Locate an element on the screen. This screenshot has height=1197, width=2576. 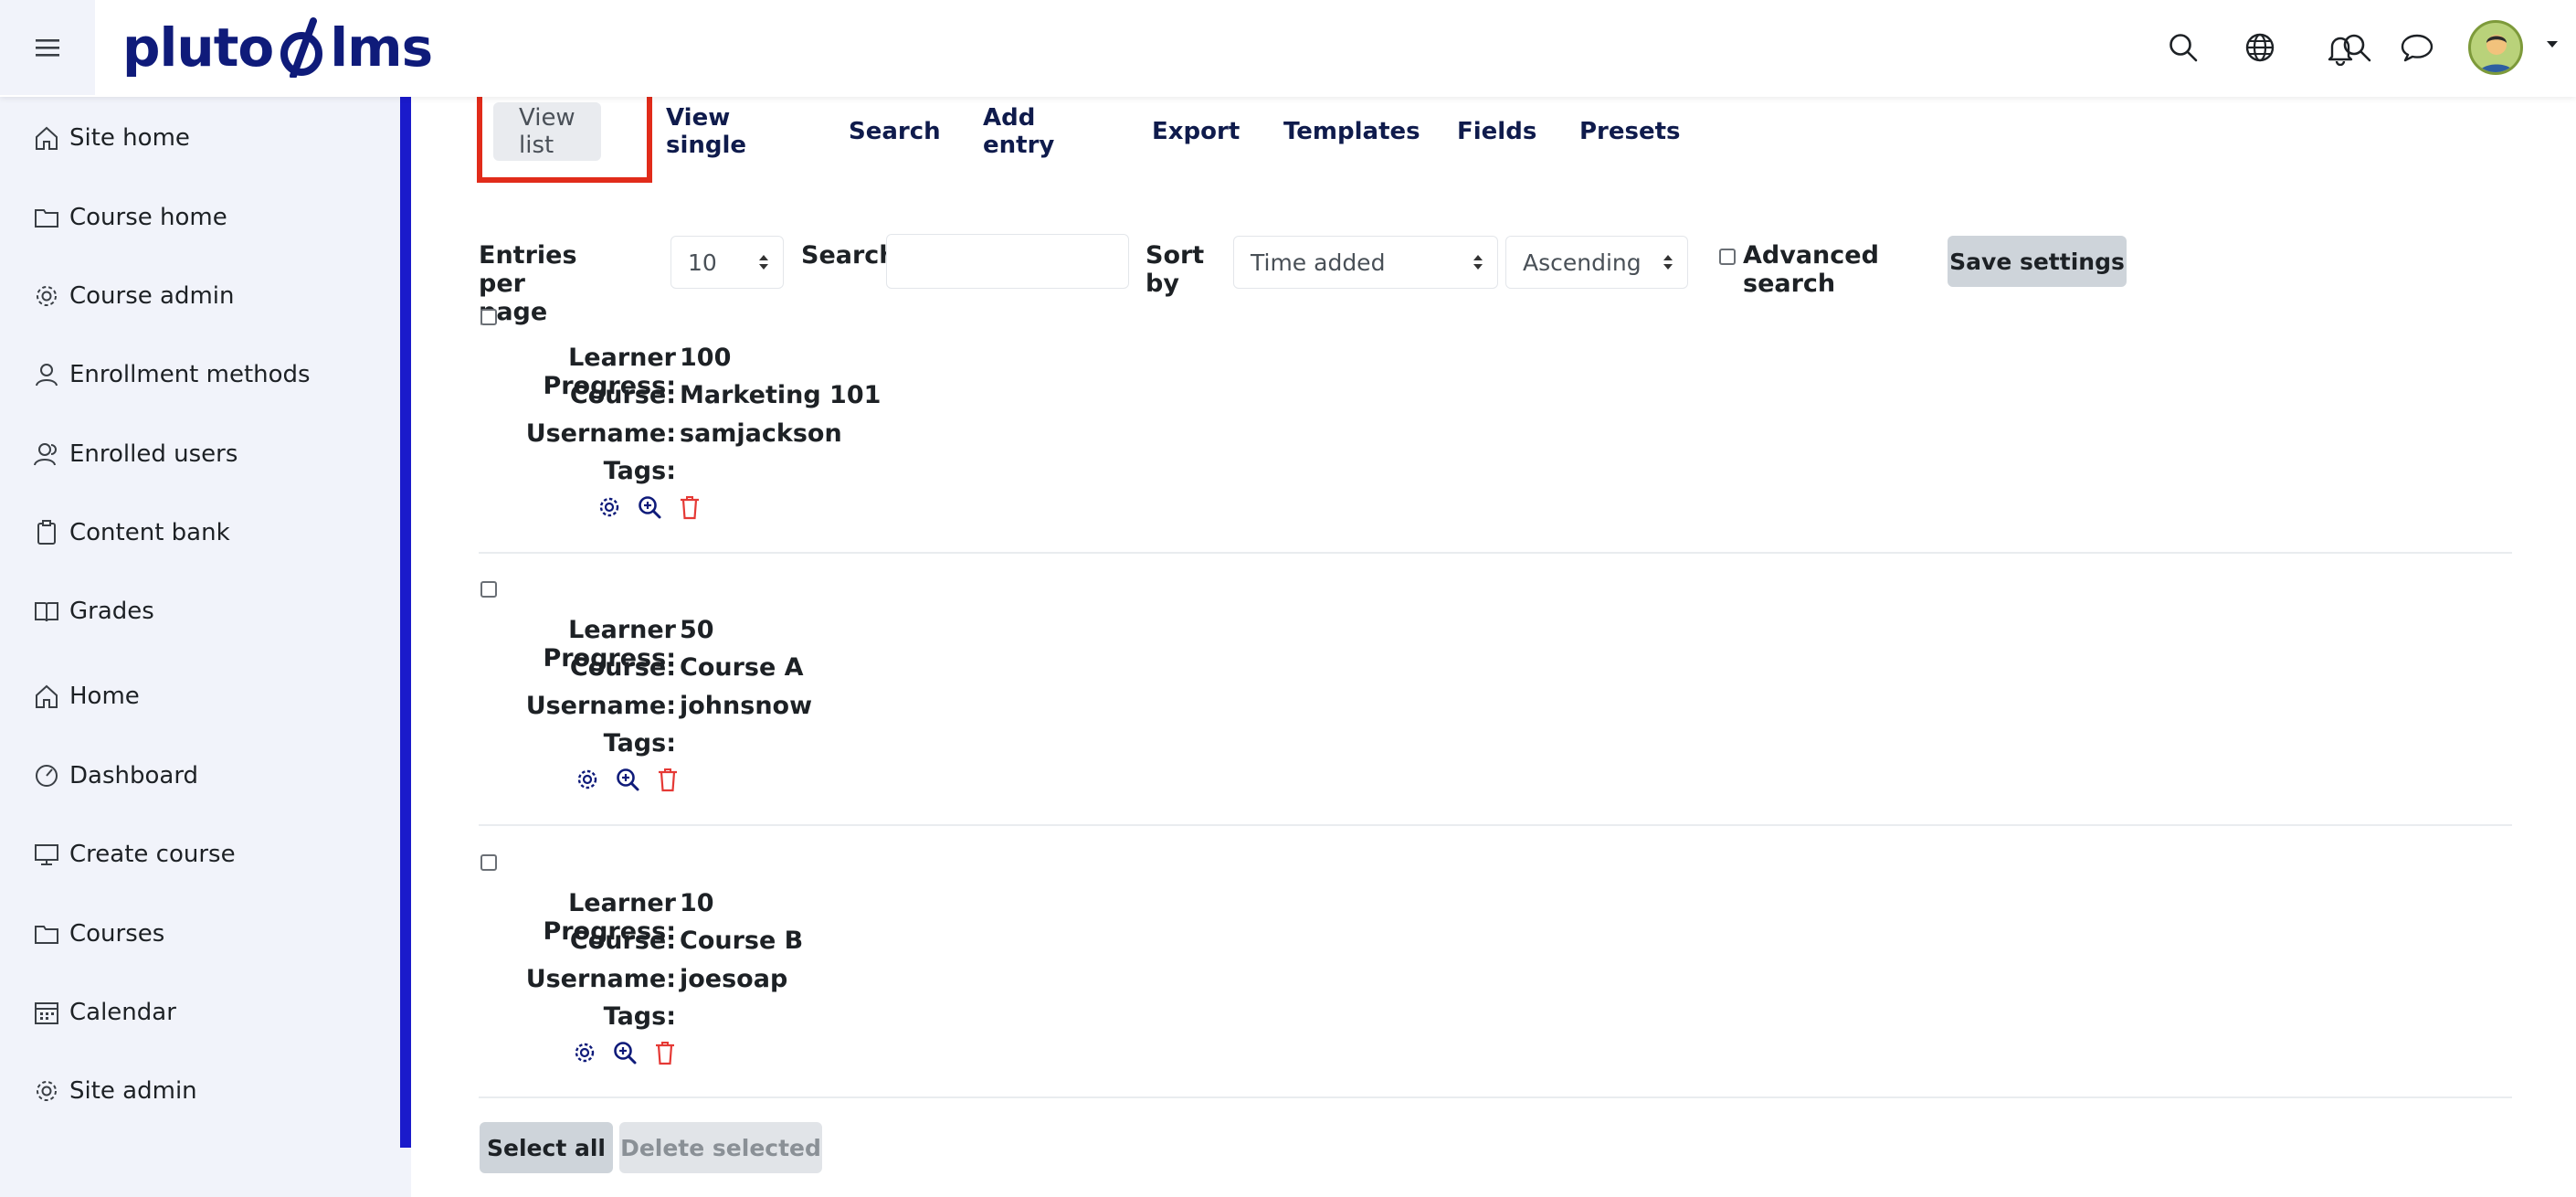
logo-text-right: lms is located at coordinates (382, 47).